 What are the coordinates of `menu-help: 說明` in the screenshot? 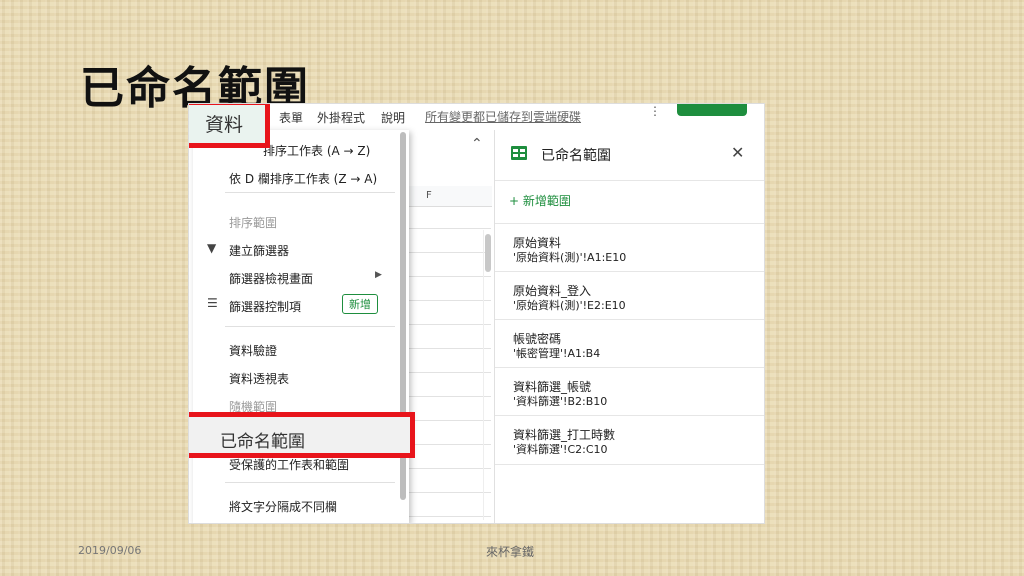 It's located at (393, 117).